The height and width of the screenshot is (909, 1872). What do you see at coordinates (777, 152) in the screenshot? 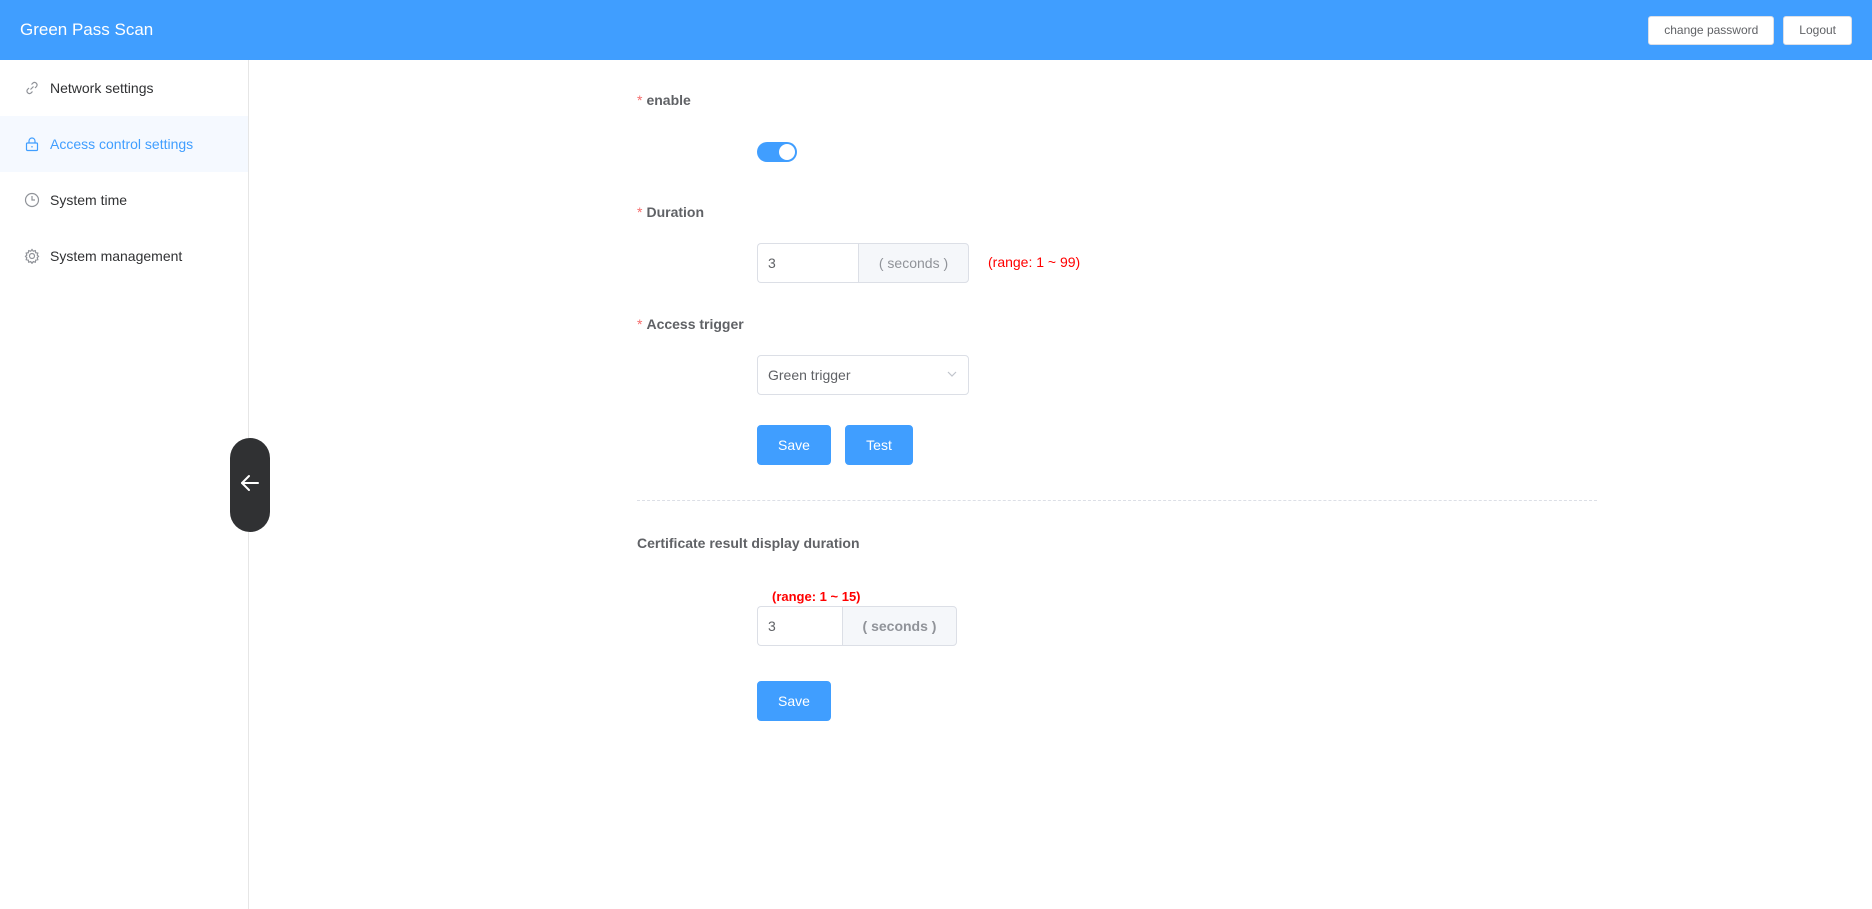
I see `enable-toggle` at bounding box center [777, 152].